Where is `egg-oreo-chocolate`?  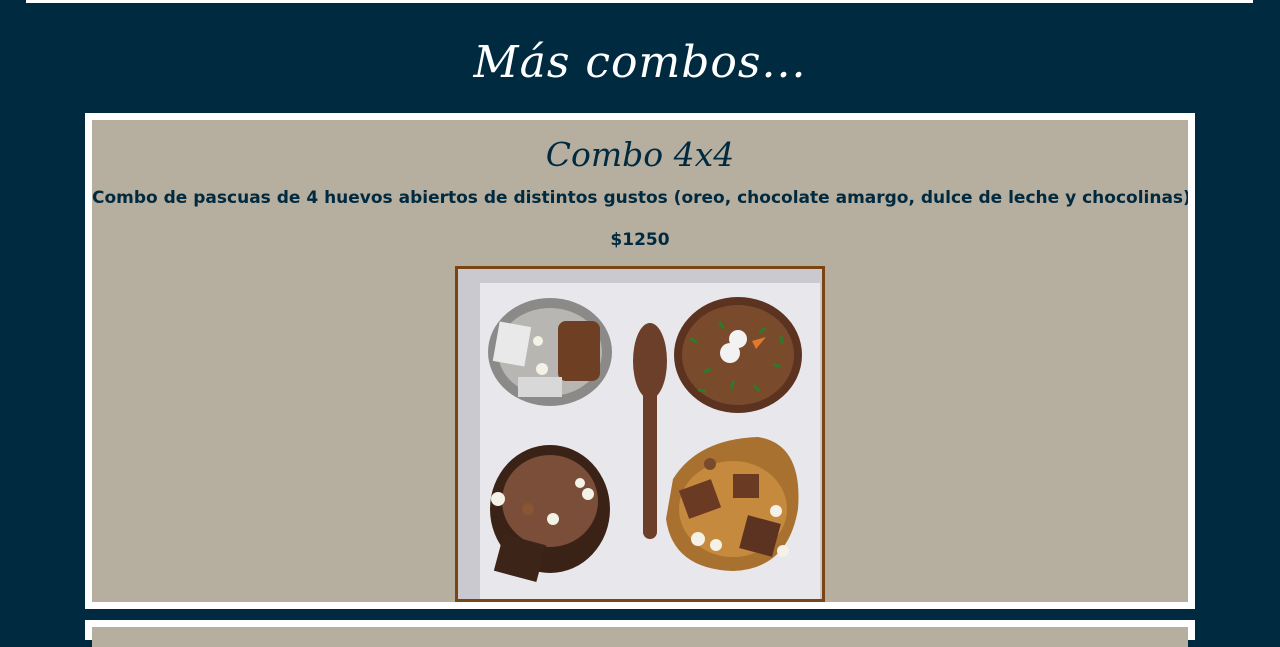
egg-oreo-chocolate is located at coordinates (579, 351).